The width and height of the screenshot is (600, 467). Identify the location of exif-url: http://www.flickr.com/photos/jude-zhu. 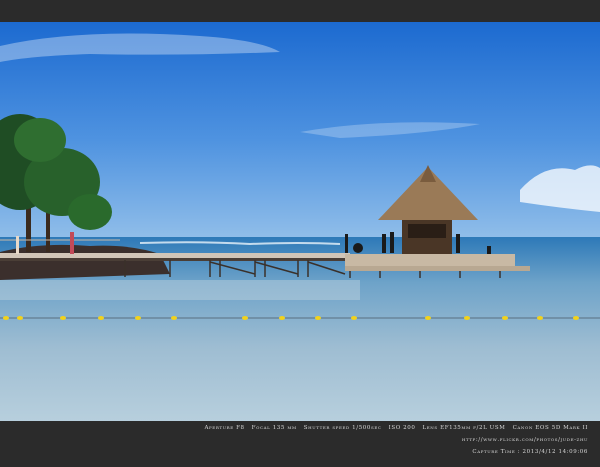
(524, 440).